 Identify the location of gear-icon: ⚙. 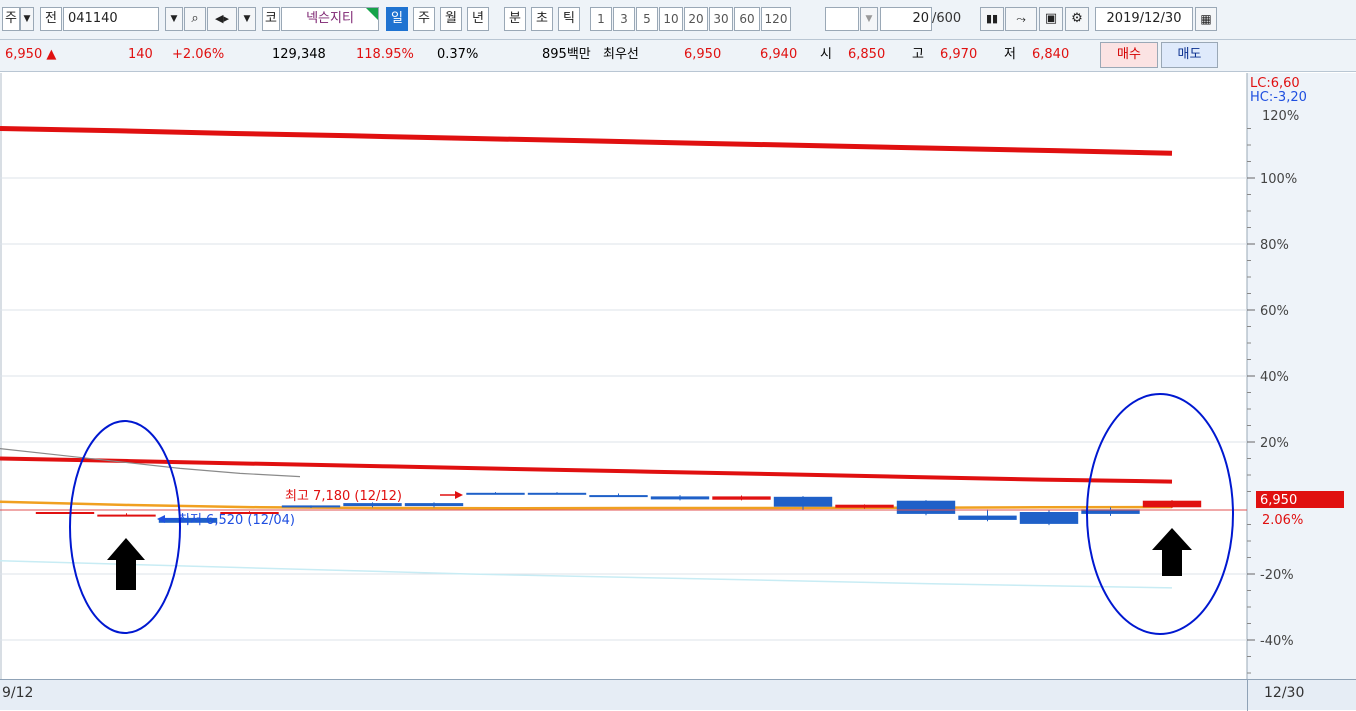
(1077, 19).